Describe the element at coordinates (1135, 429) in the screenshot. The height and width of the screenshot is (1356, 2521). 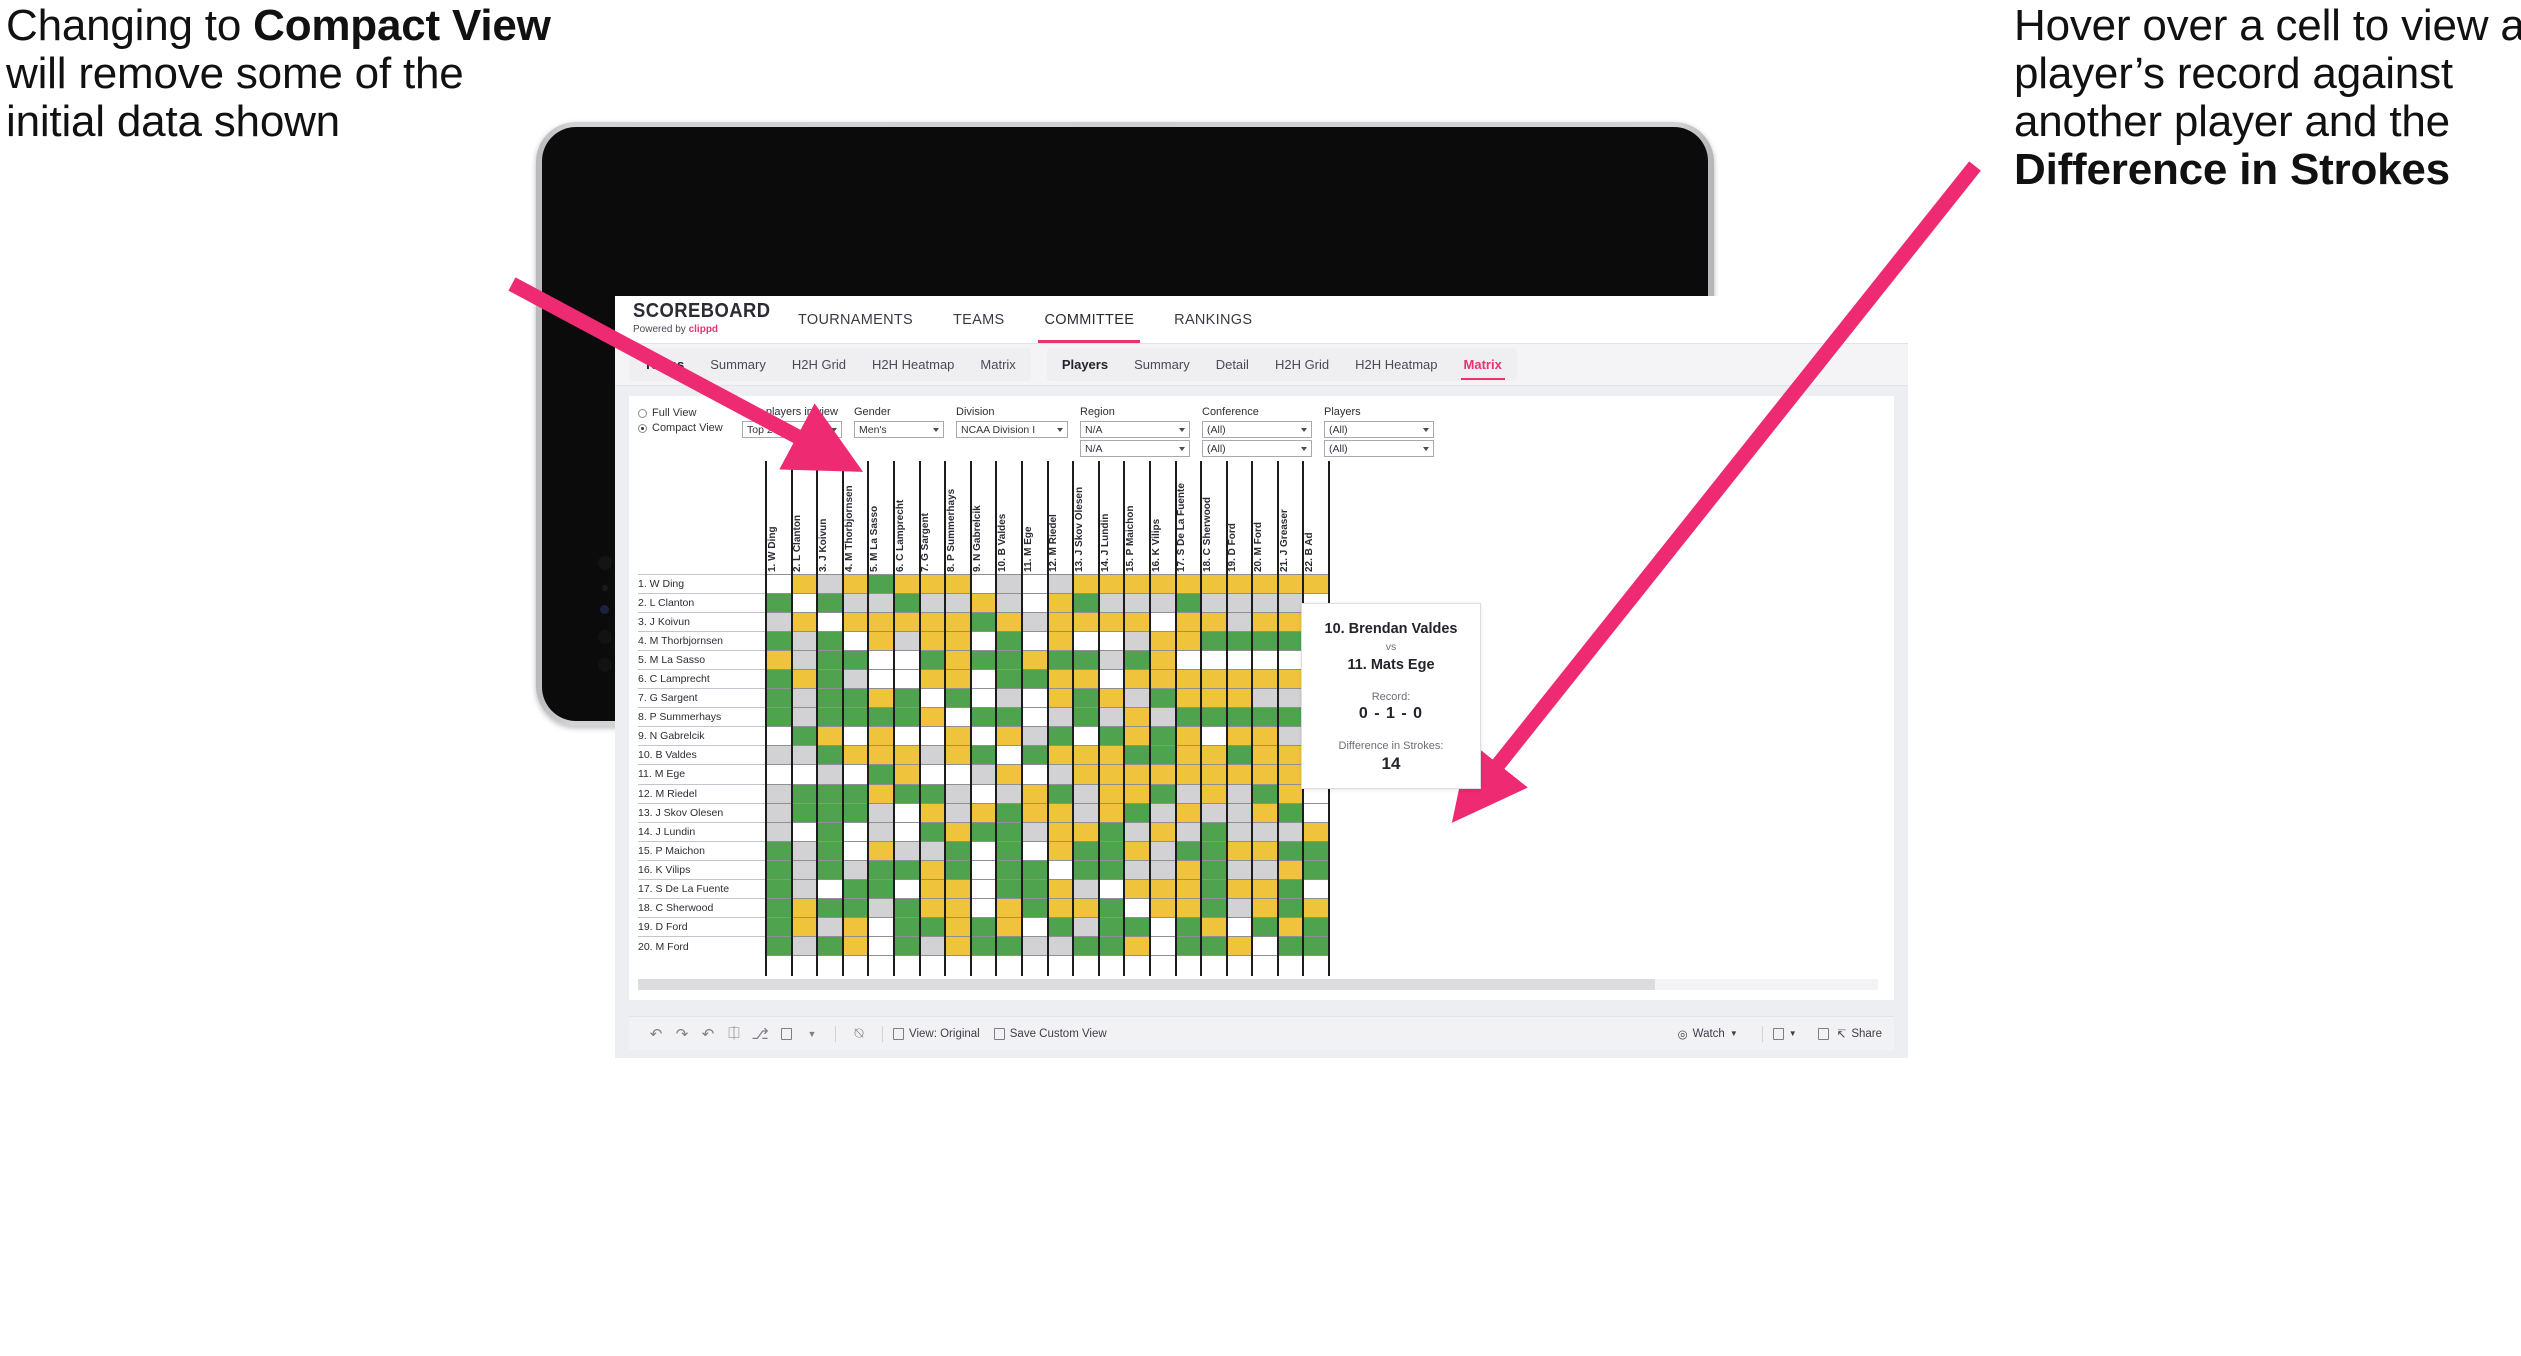
I see `filter-region-select-1: N/A` at that location.